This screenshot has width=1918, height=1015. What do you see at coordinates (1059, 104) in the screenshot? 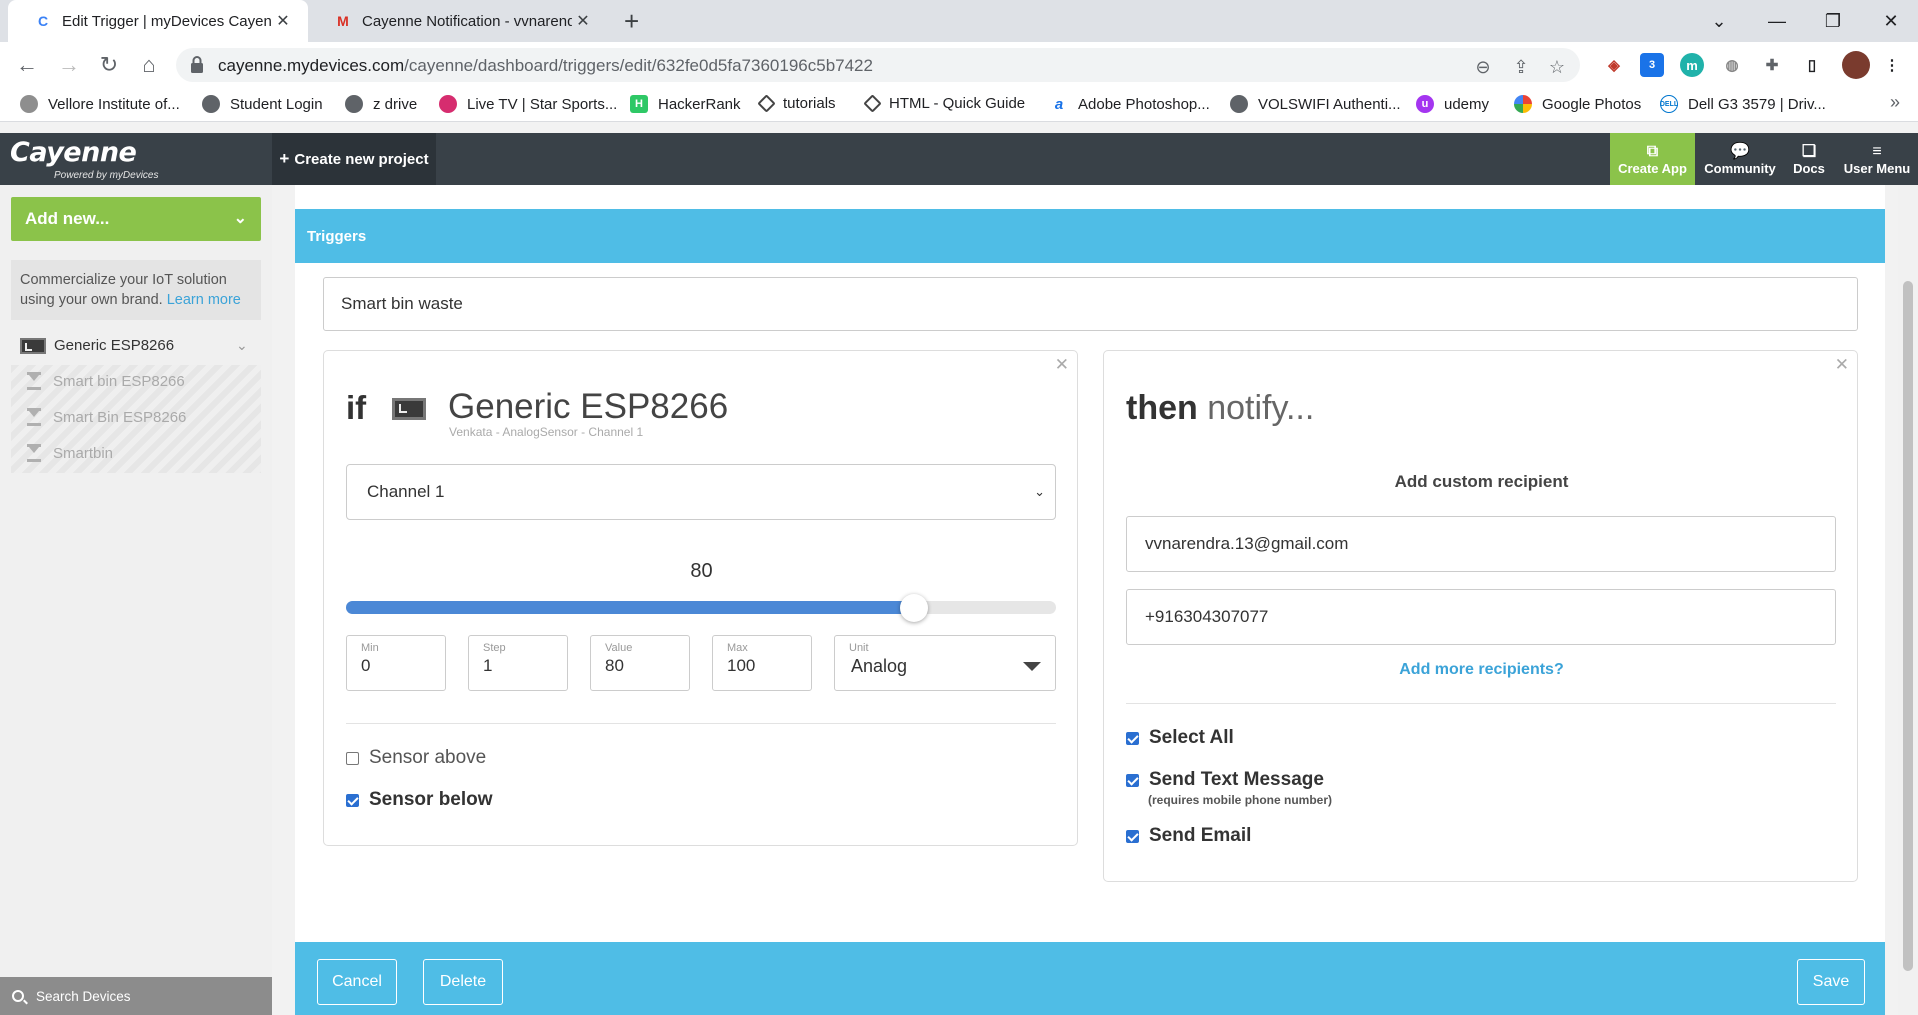
I see `adobe-icon: a` at bounding box center [1059, 104].